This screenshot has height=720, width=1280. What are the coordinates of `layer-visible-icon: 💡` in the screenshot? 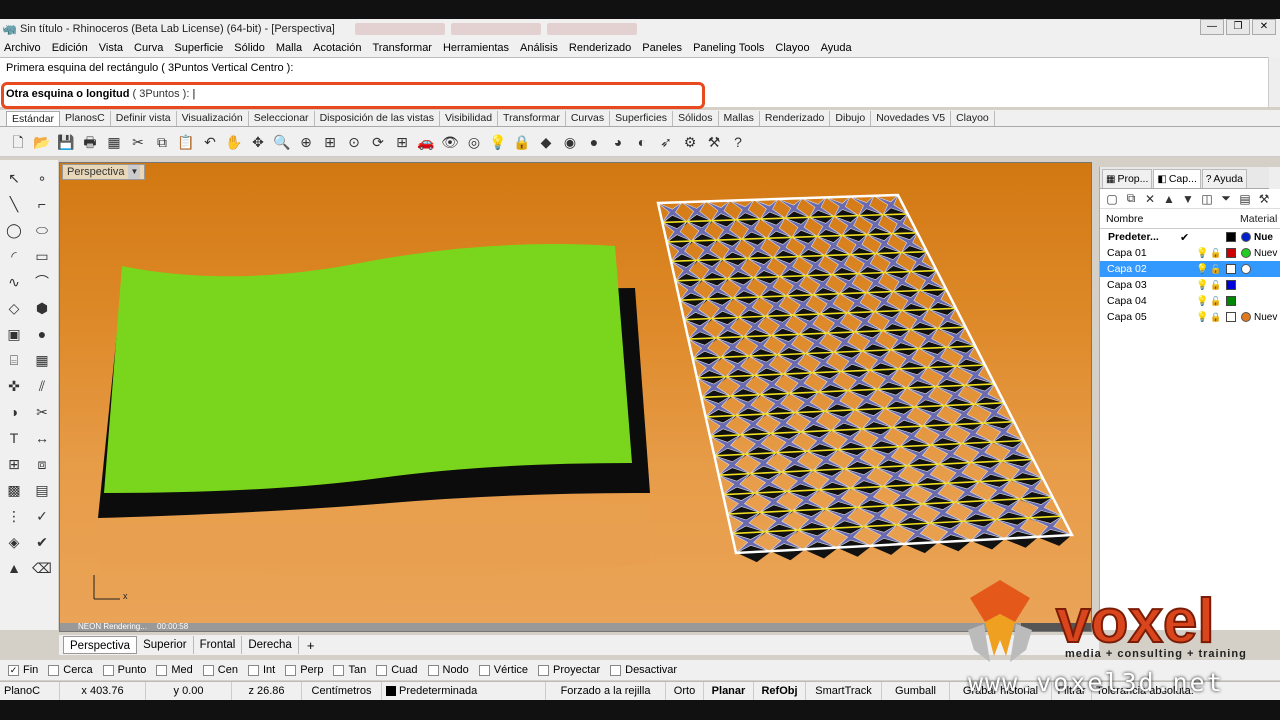 It's located at (1202, 285).